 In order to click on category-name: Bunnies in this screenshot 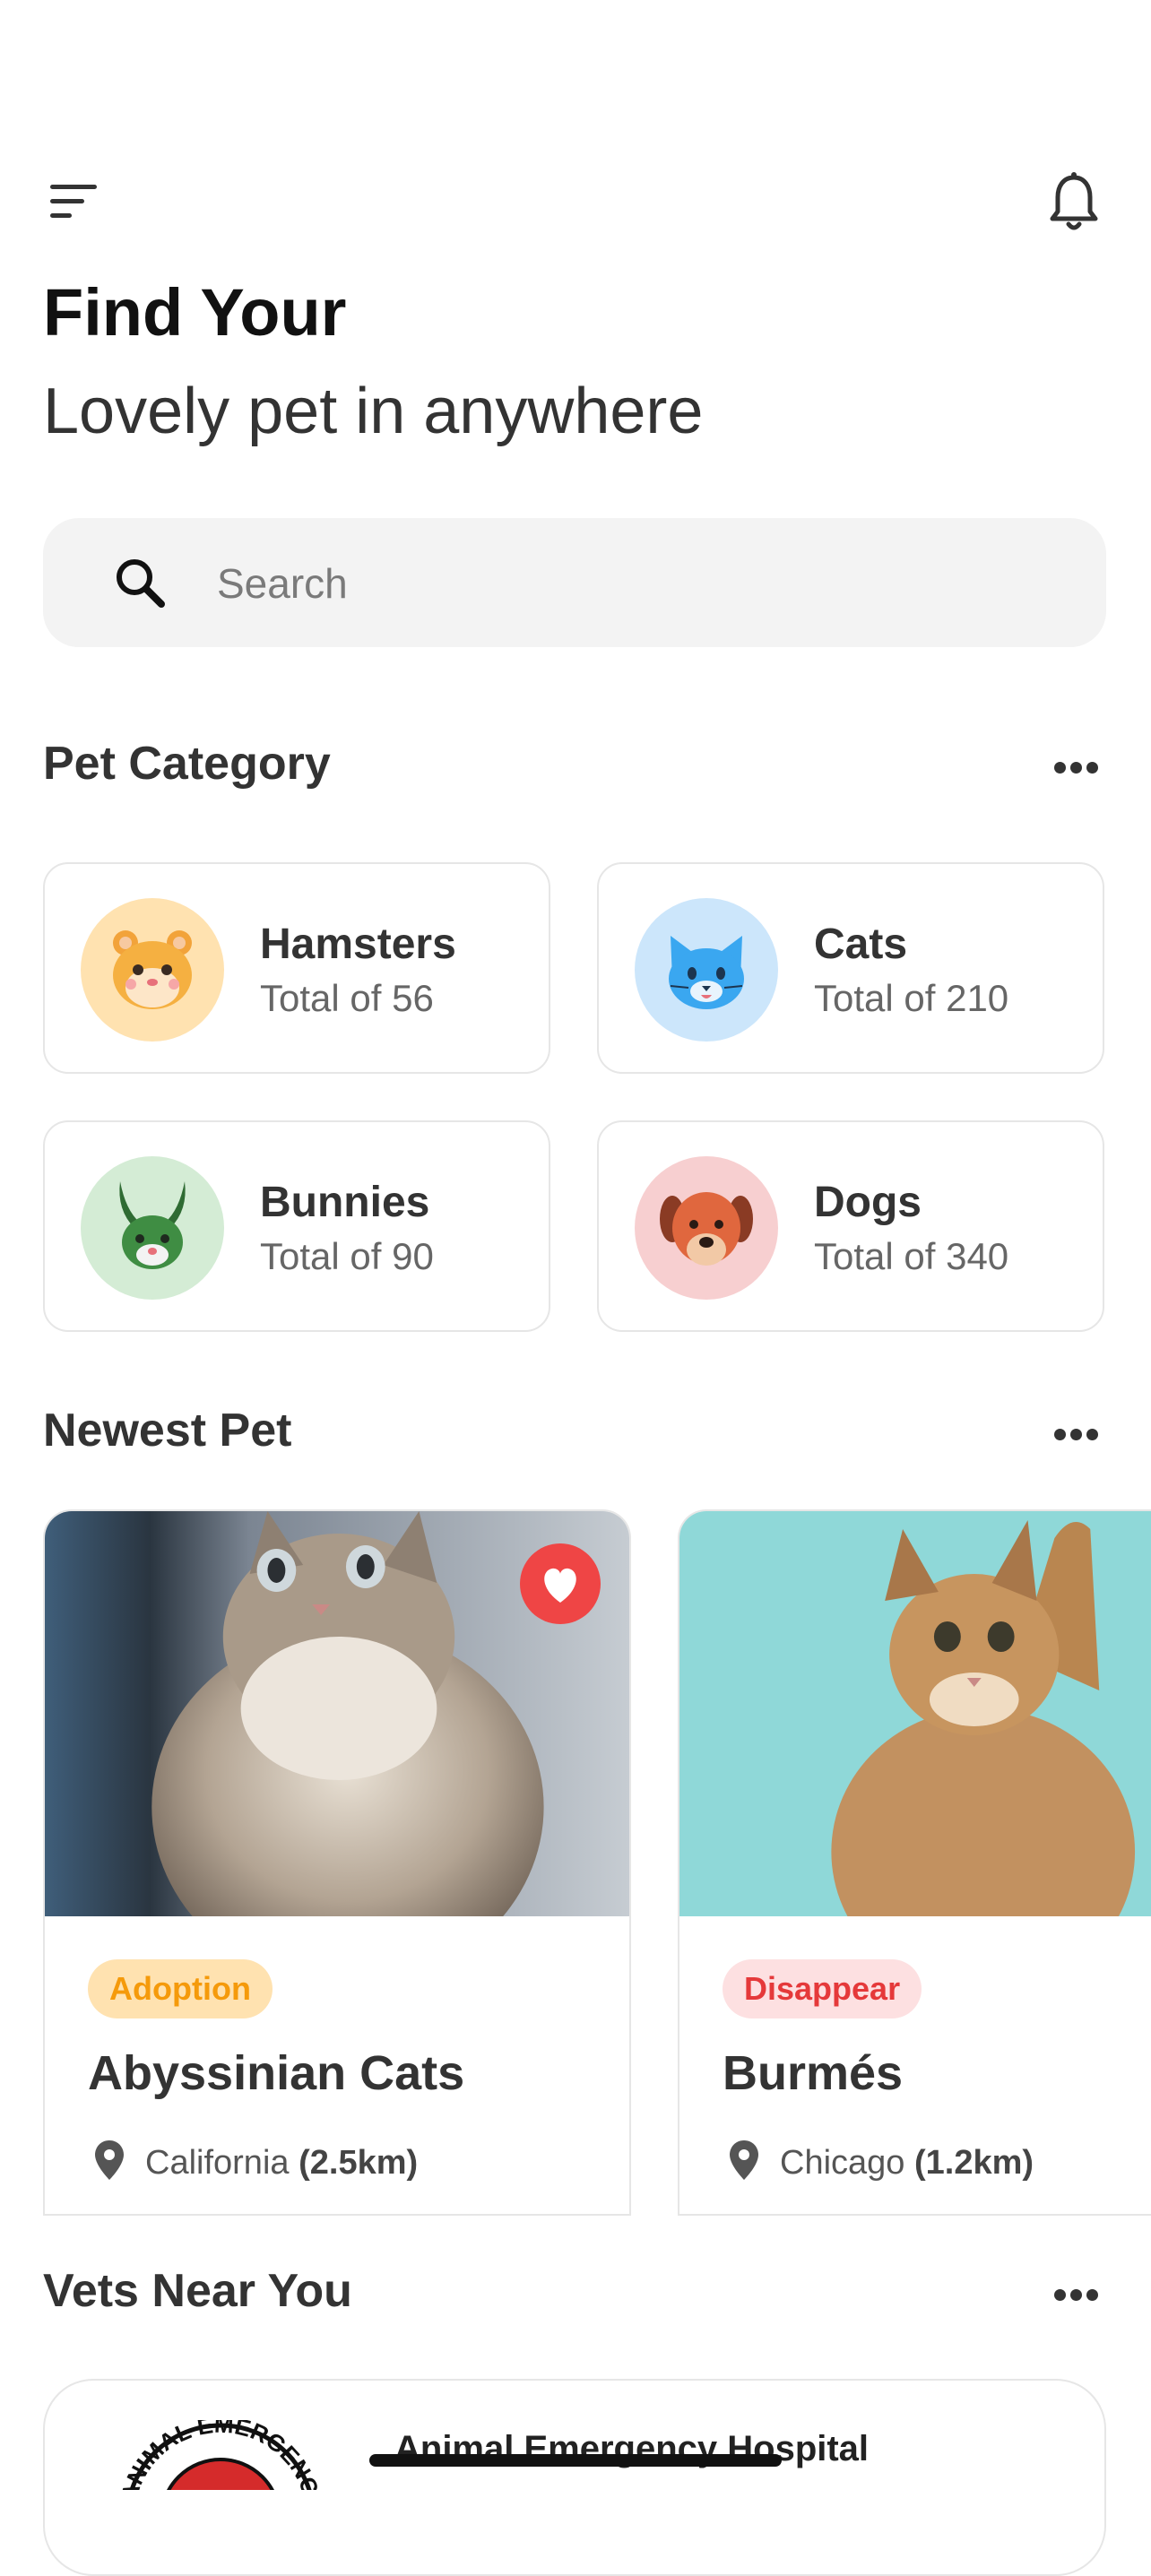, I will do `click(345, 1202)`.